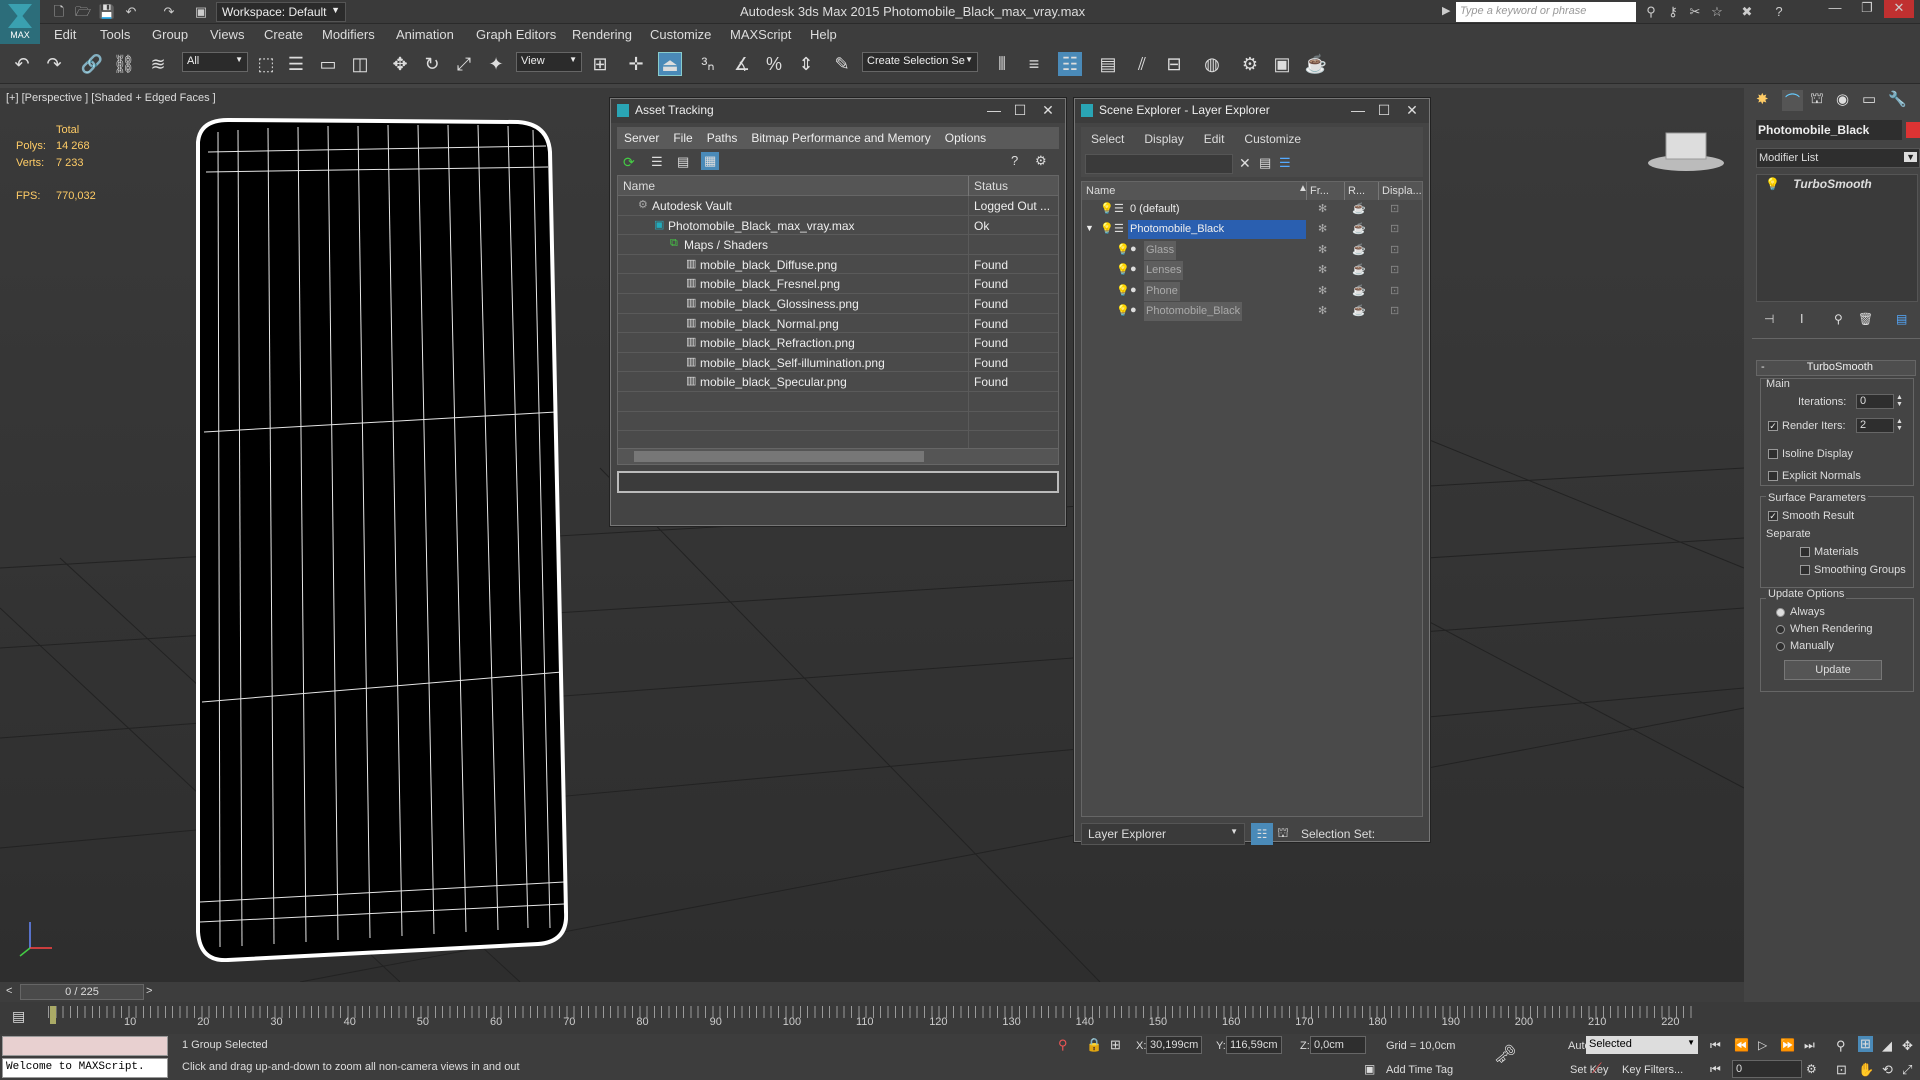  Describe the element at coordinates (1715, 1045) in the screenshot. I see `go-to-start-icon: ⏮` at that location.